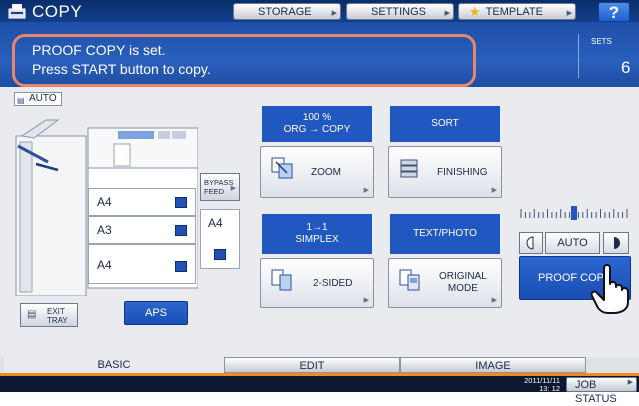  I want to click on two-sided-icon, so click(281, 280).